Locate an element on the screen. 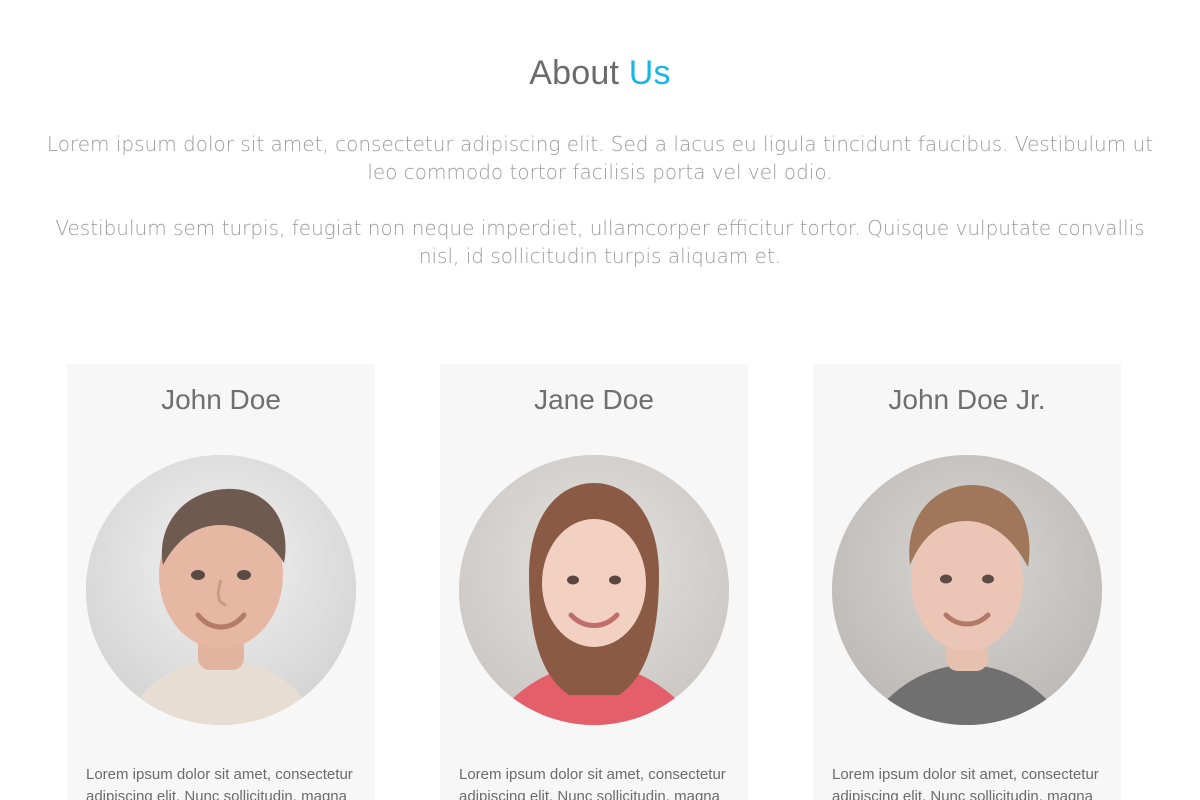 The height and width of the screenshot is (800, 1200). about-section-header: About Us is located at coordinates (600, 73).